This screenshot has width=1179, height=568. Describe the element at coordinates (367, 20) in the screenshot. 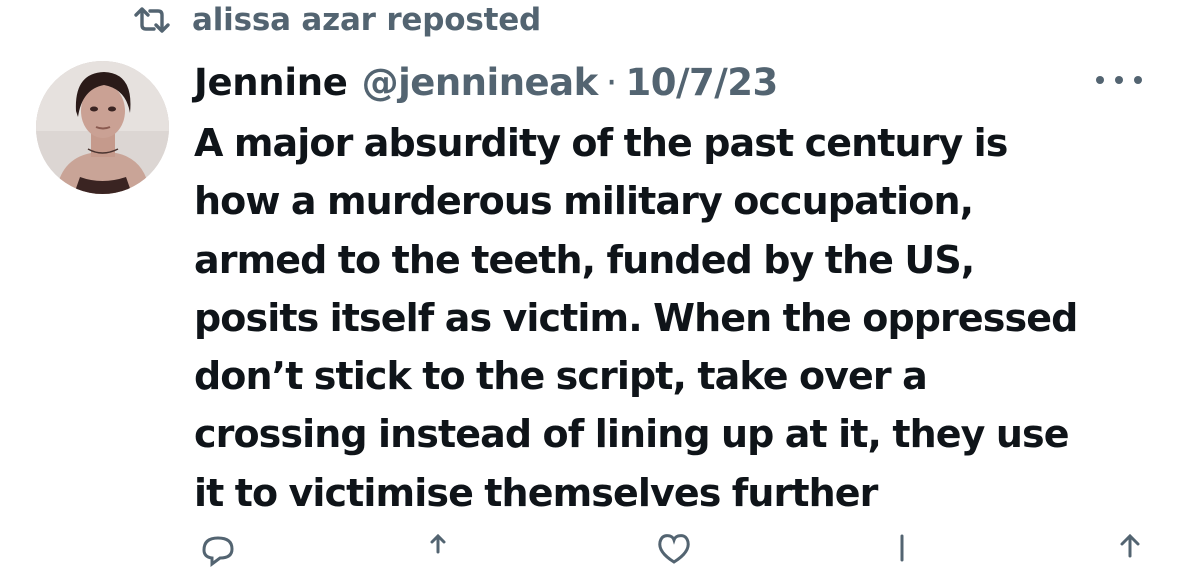

I see `repost-label: alissa azar reposted` at that location.